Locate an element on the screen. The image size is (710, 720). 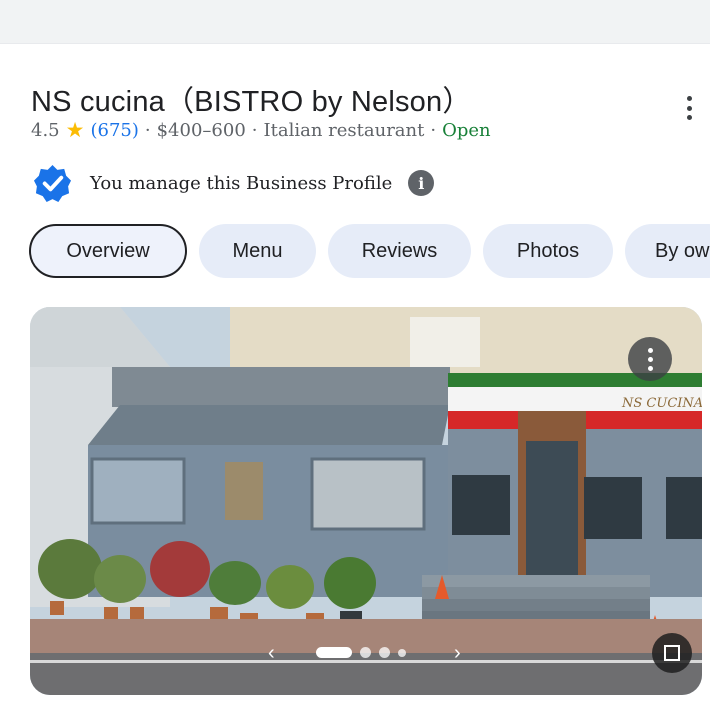
info-icon: i is located at coordinates (421, 183).